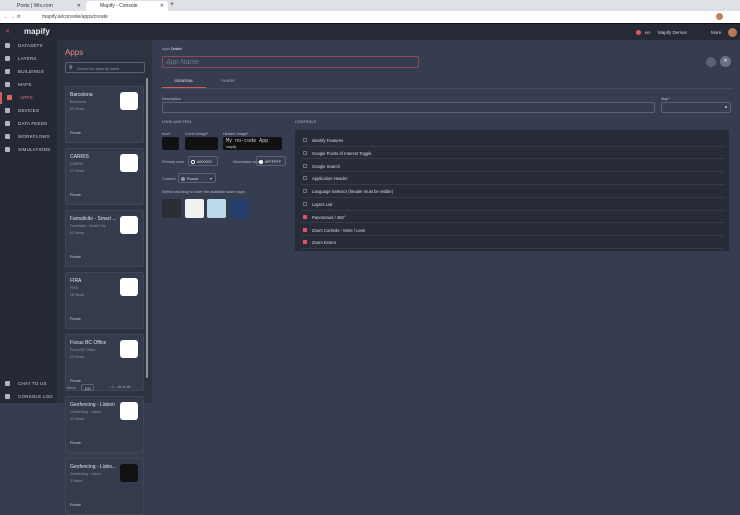 The width and height of the screenshot is (740, 515). Describe the element at coordinates (28, 137) in the screenshot. I see `sidebar-item-workflows: WORKFLOWS` at that location.